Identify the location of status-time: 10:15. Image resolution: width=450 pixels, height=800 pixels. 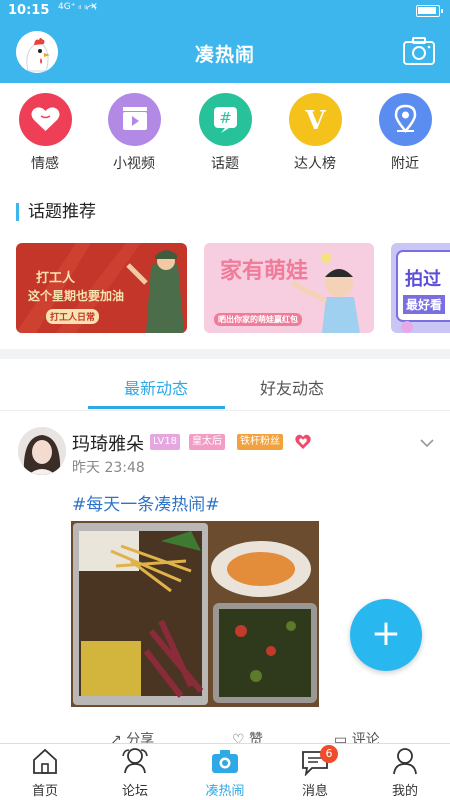
(29, 10).